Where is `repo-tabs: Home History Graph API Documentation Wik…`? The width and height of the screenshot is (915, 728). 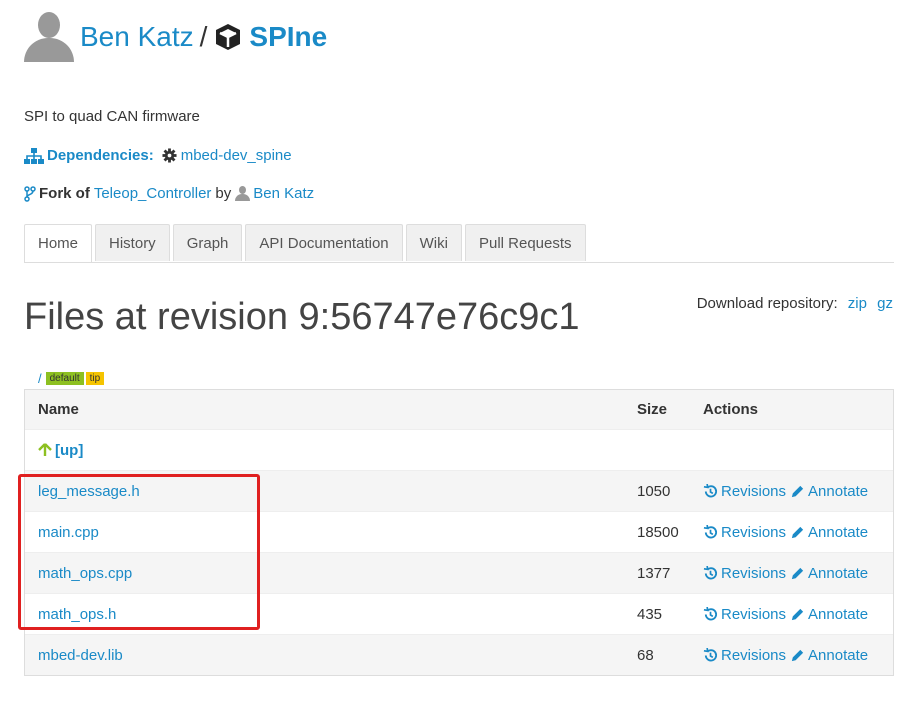
repo-tabs: Home History Graph API Documentation Wik… is located at coordinates (459, 243).